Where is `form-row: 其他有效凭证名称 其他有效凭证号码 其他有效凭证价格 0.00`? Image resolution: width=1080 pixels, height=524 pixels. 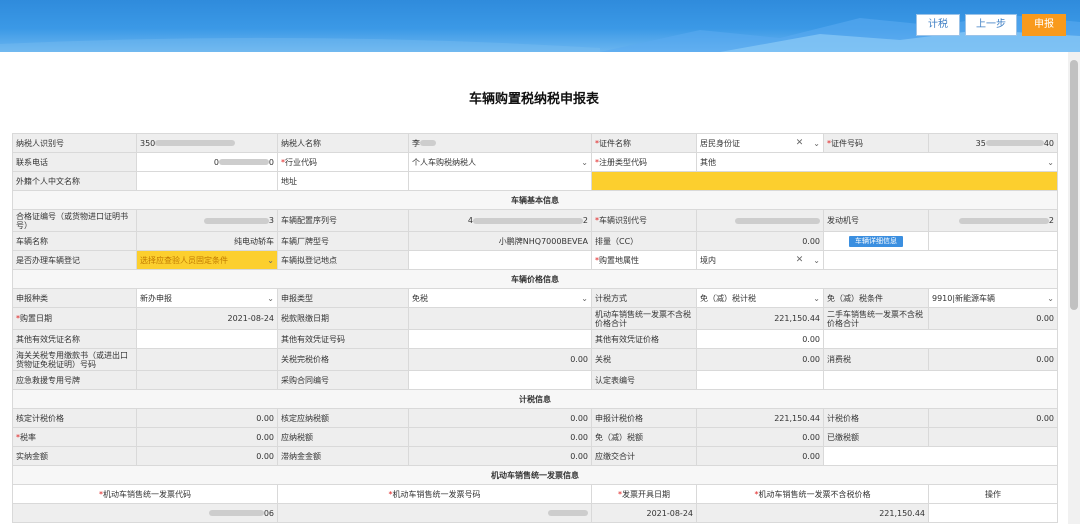 form-row: 其他有效凭证名称 其他有效凭证号码 其他有效凭证价格 0.00 is located at coordinates (535, 339).